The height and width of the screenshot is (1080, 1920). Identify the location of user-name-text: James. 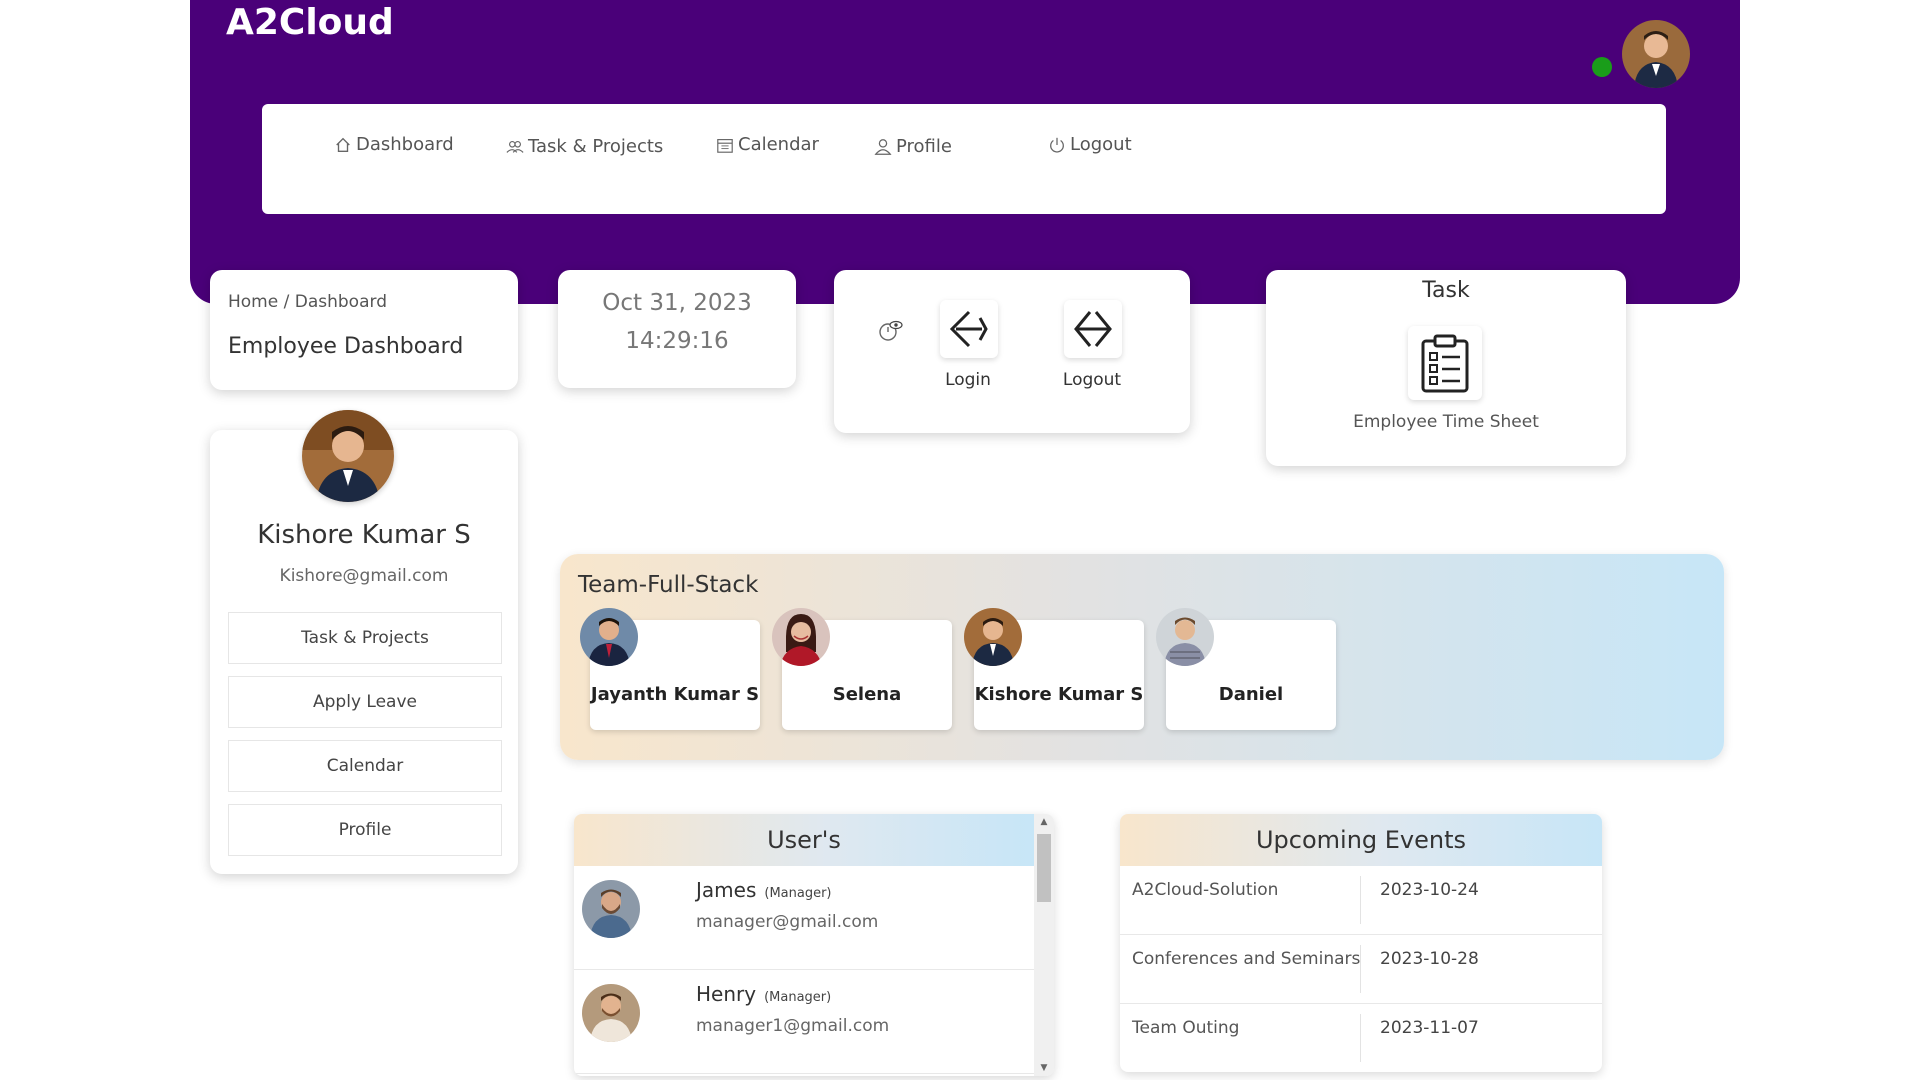
(726, 890).